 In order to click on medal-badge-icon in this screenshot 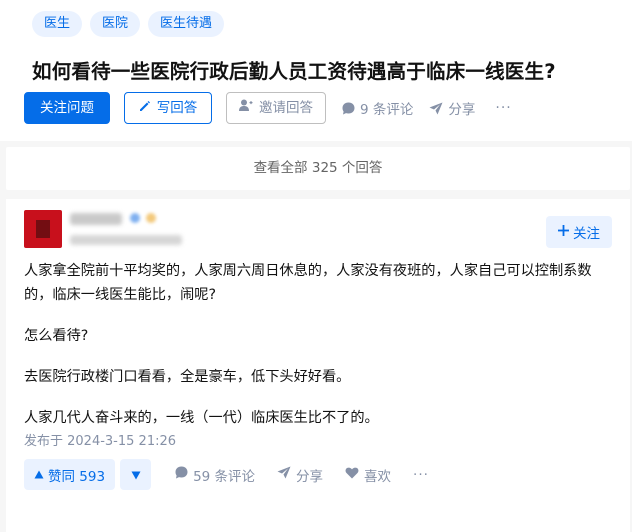, I will do `click(151, 218)`.